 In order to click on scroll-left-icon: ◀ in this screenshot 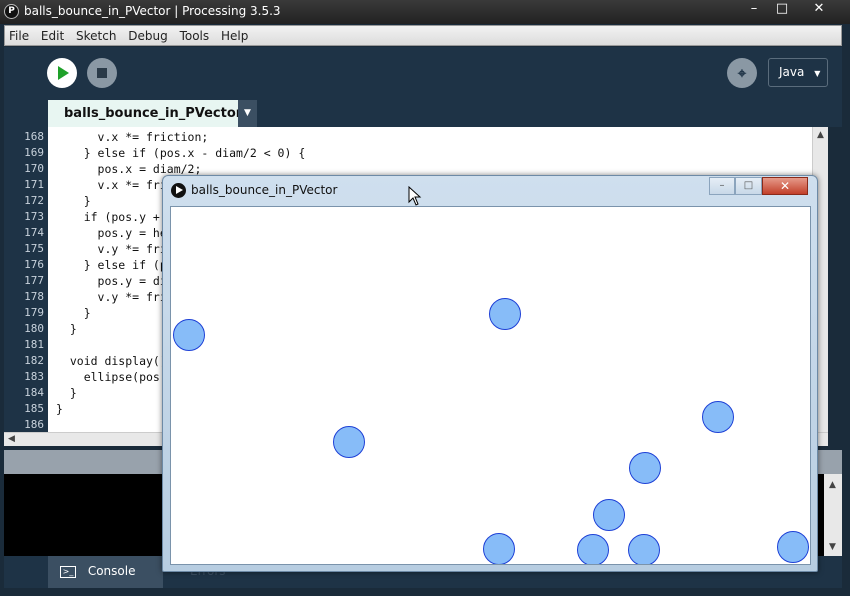, I will do `click(11, 439)`.